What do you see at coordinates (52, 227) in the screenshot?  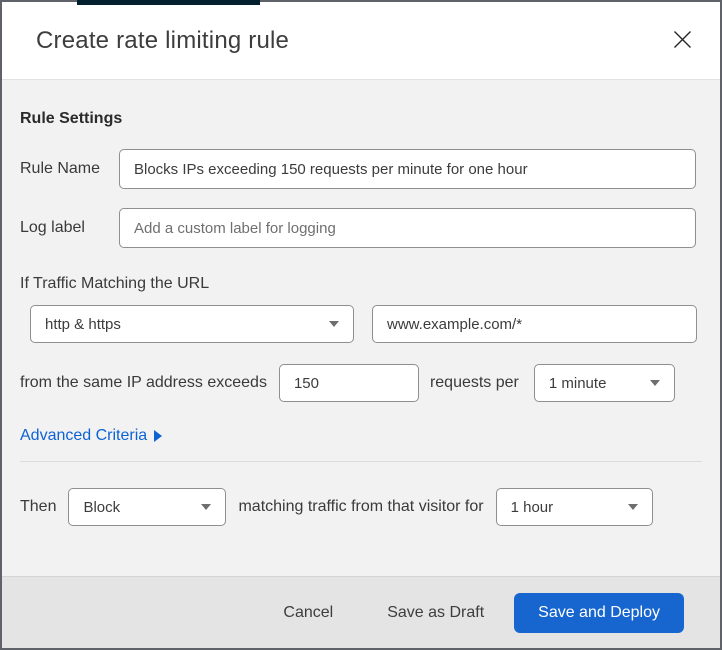 I see `log-label-label: Log label` at bounding box center [52, 227].